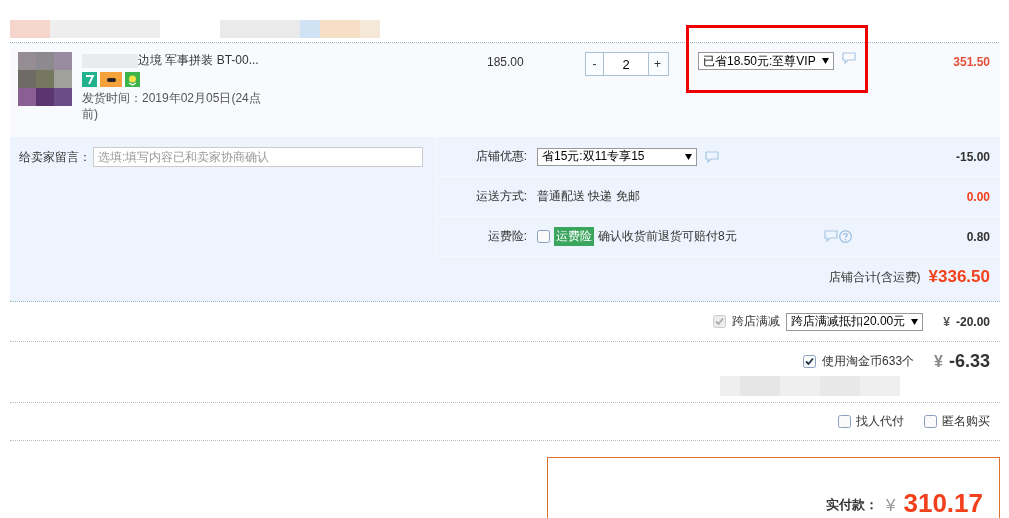 The height and width of the screenshot is (518, 1009). What do you see at coordinates (55, 157) in the screenshot?
I see `message-label: 给卖家留言：` at bounding box center [55, 157].